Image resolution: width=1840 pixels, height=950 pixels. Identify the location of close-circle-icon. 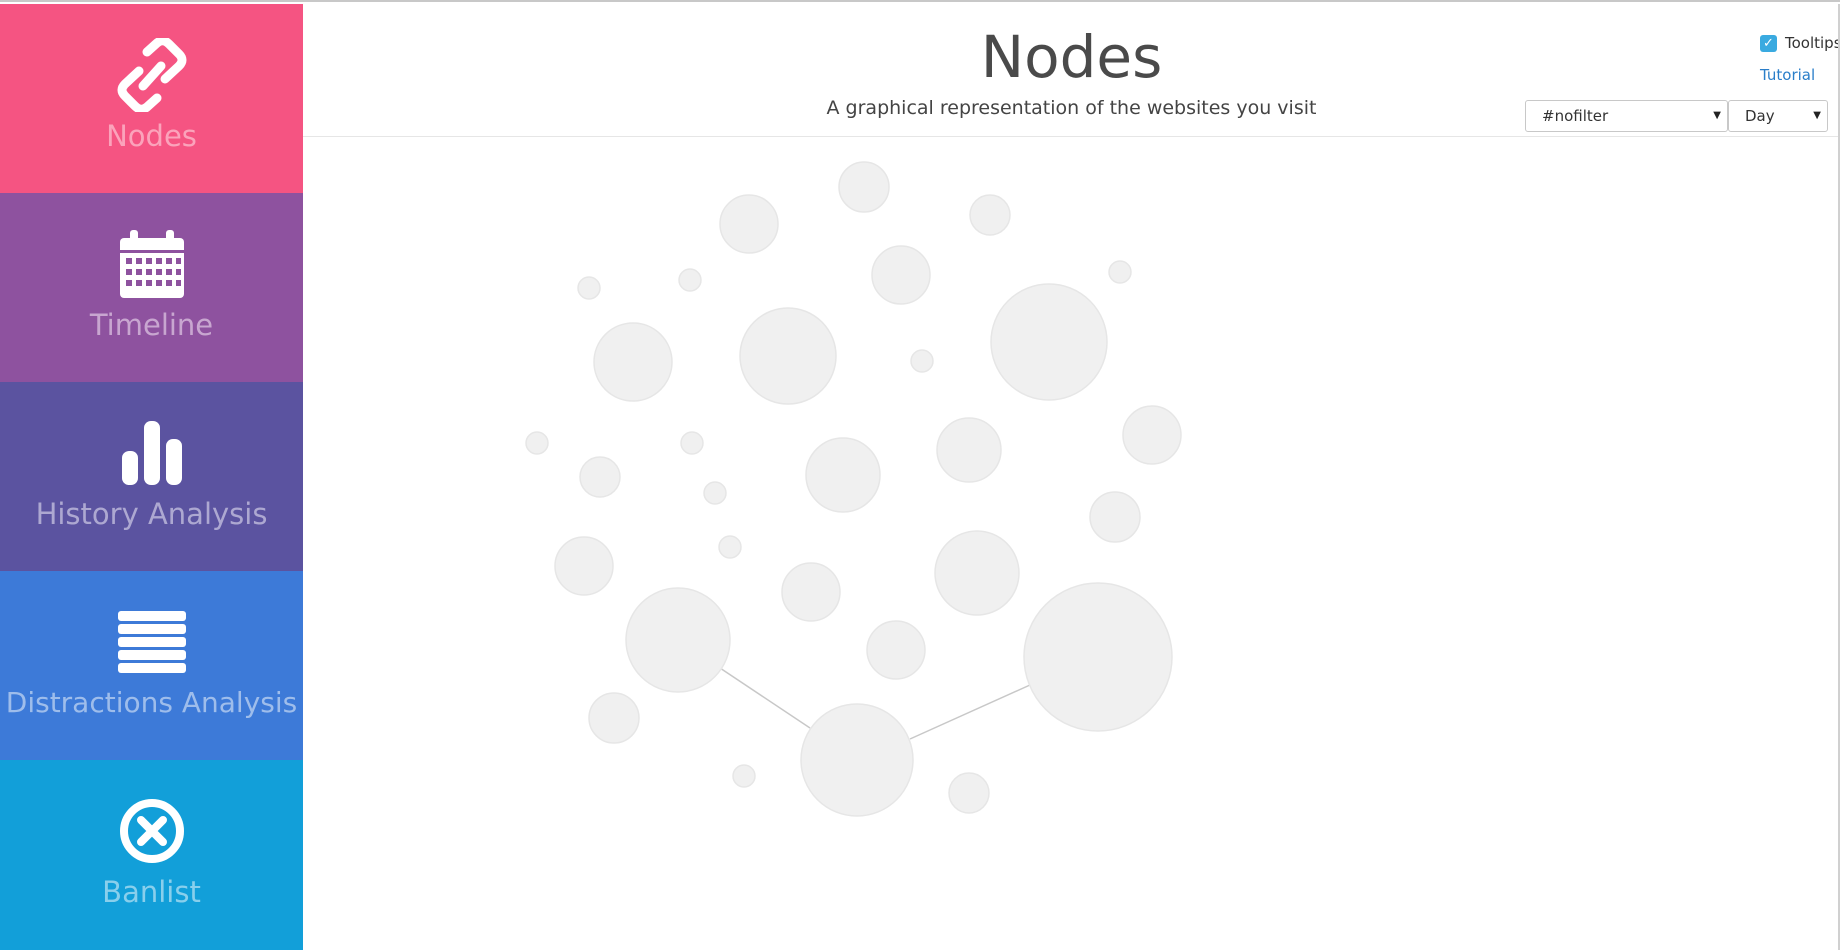
(151, 831).